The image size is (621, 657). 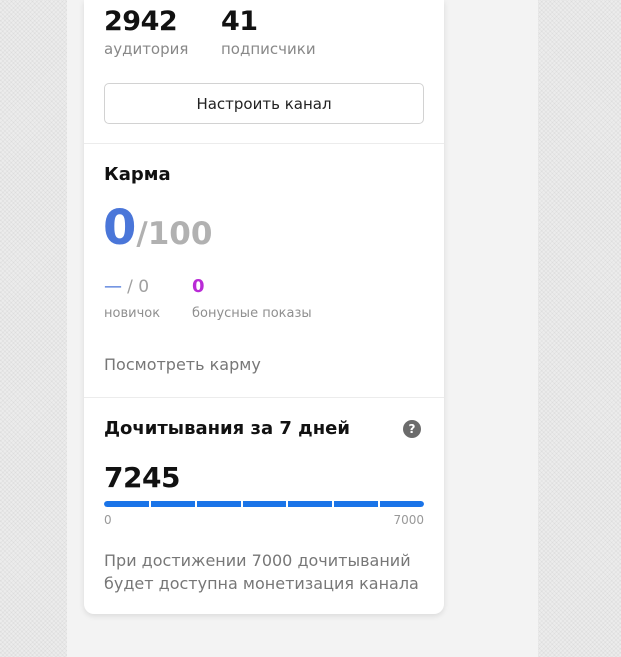 I want to click on reads-value: 7245, so click(x=142, y=477).